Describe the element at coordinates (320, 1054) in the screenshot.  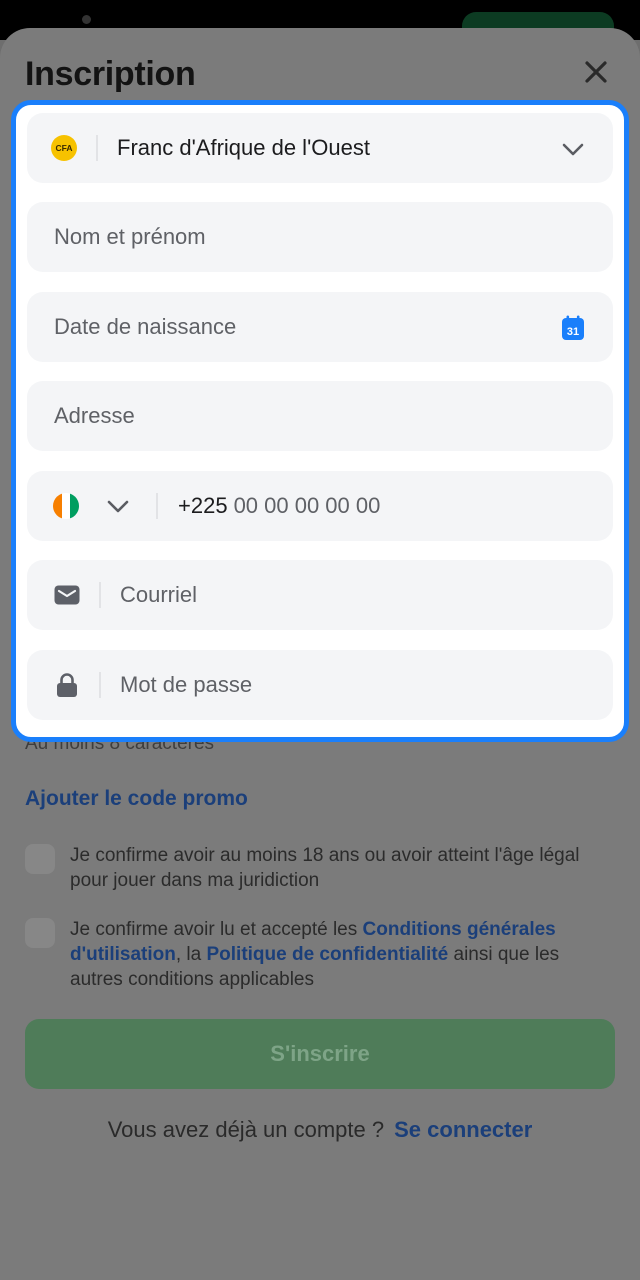
I see `submit-button: S'inscrire` at that location.